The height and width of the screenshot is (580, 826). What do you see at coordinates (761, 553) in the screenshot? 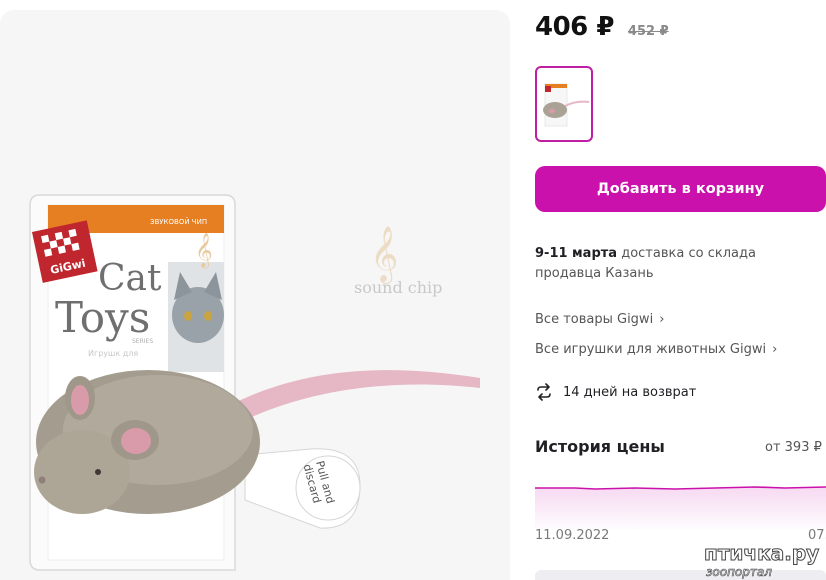
I see `watermark-title: птичка.ру` at bounding box center [761, 553].